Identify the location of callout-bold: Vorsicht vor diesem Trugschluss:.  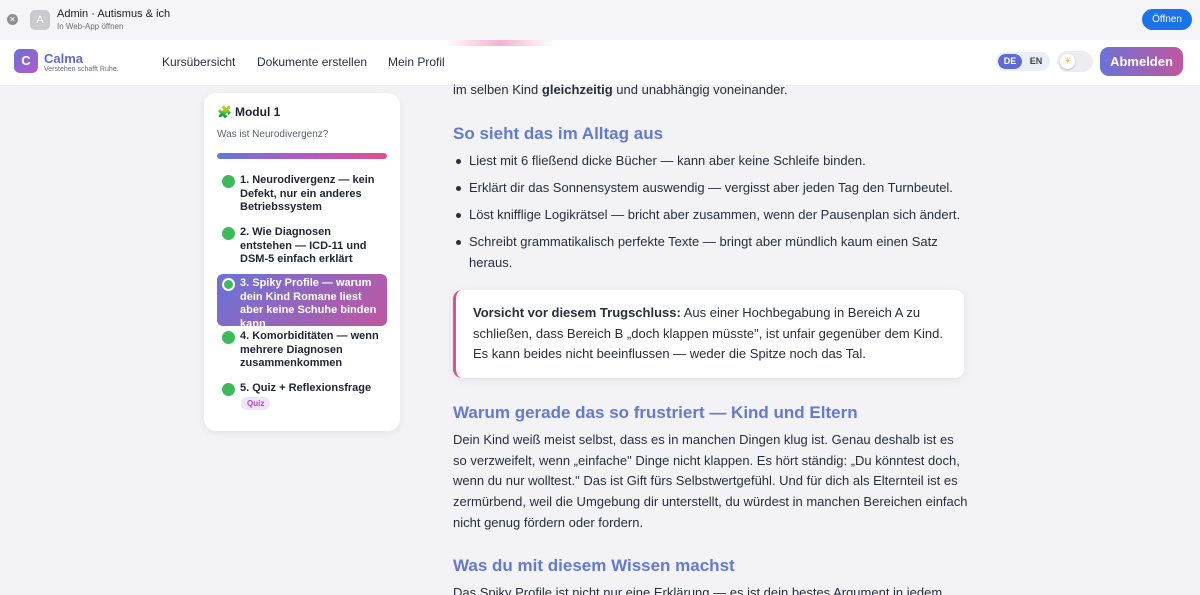
(577, 312).